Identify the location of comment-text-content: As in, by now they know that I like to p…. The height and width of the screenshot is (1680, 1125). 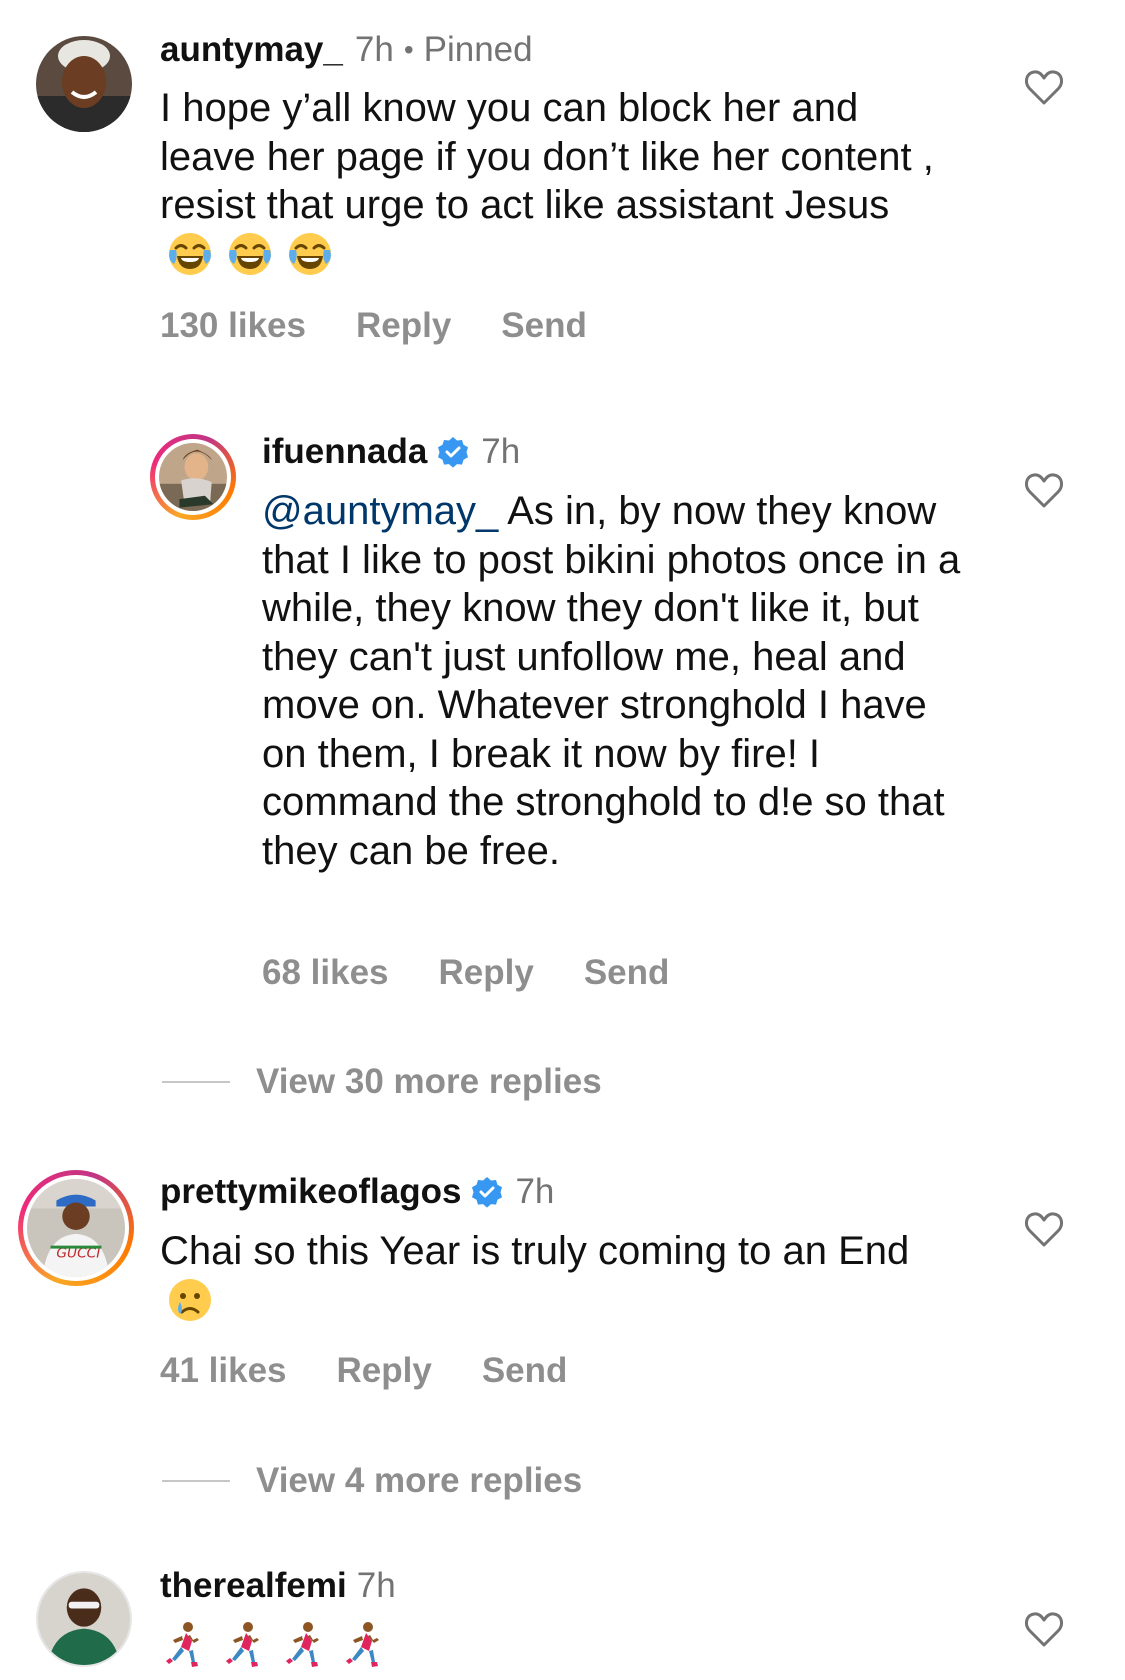
(611, 681).